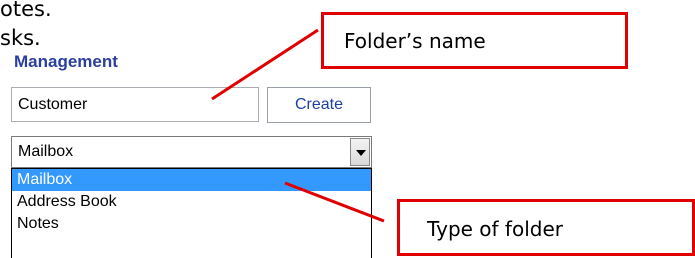  I want to click on folder-type-callout: Type of folder, so click(546, 227).